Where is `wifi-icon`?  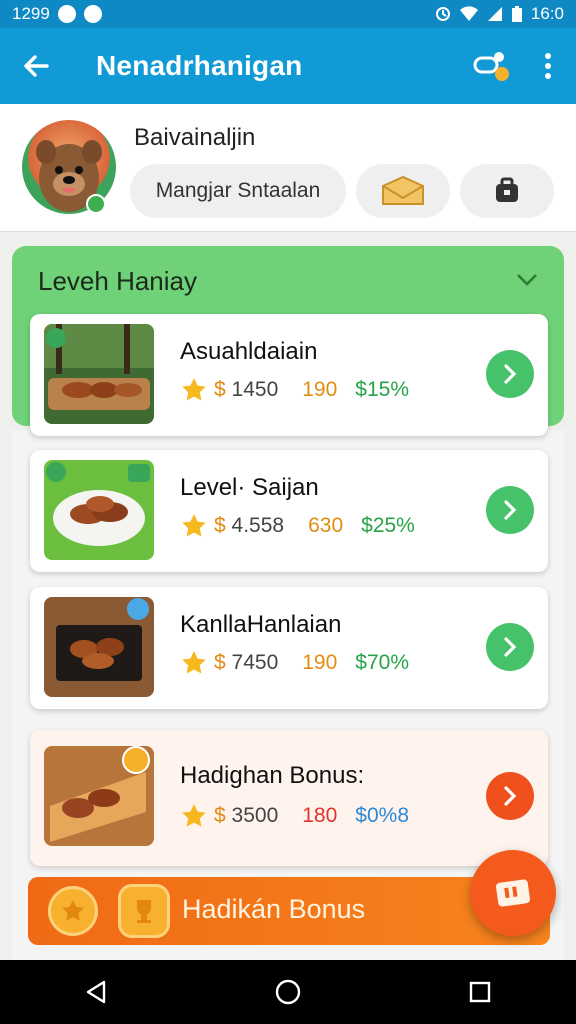 wifi-icon is located at coordinates (469, 14).